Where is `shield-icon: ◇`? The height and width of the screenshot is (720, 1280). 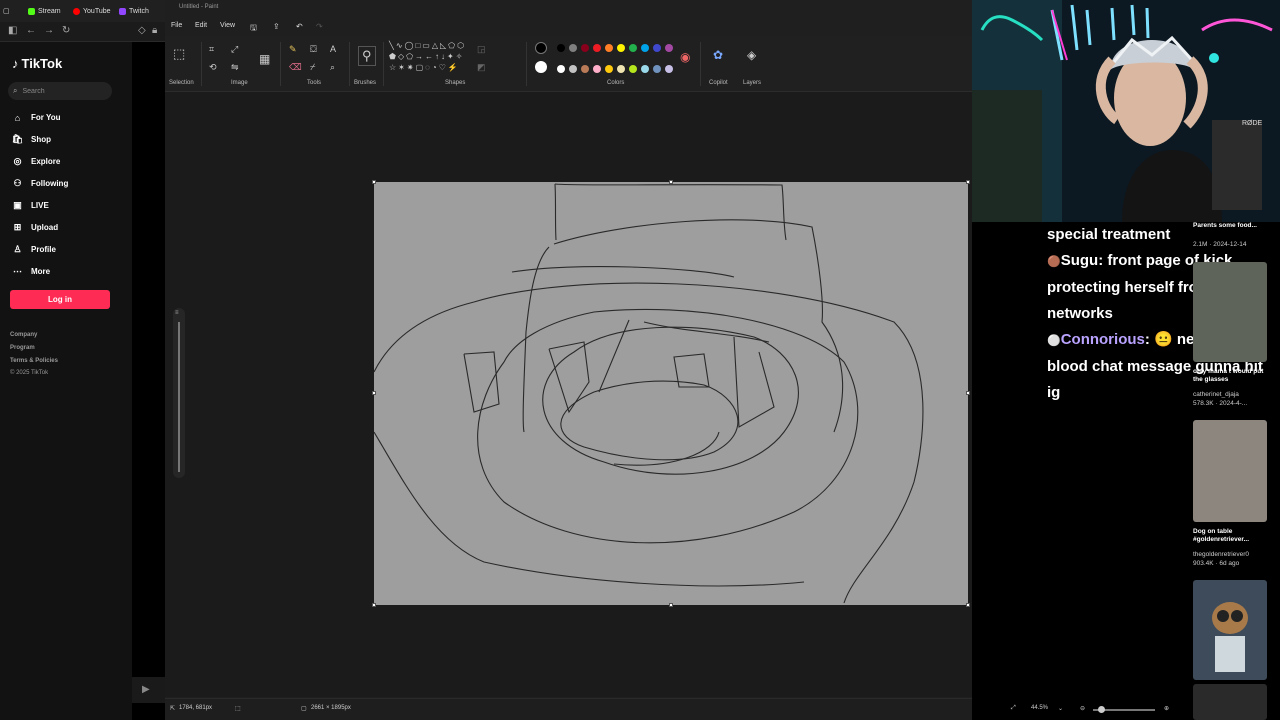
shield-icon: ◇ is located at coordinates (142, 30).